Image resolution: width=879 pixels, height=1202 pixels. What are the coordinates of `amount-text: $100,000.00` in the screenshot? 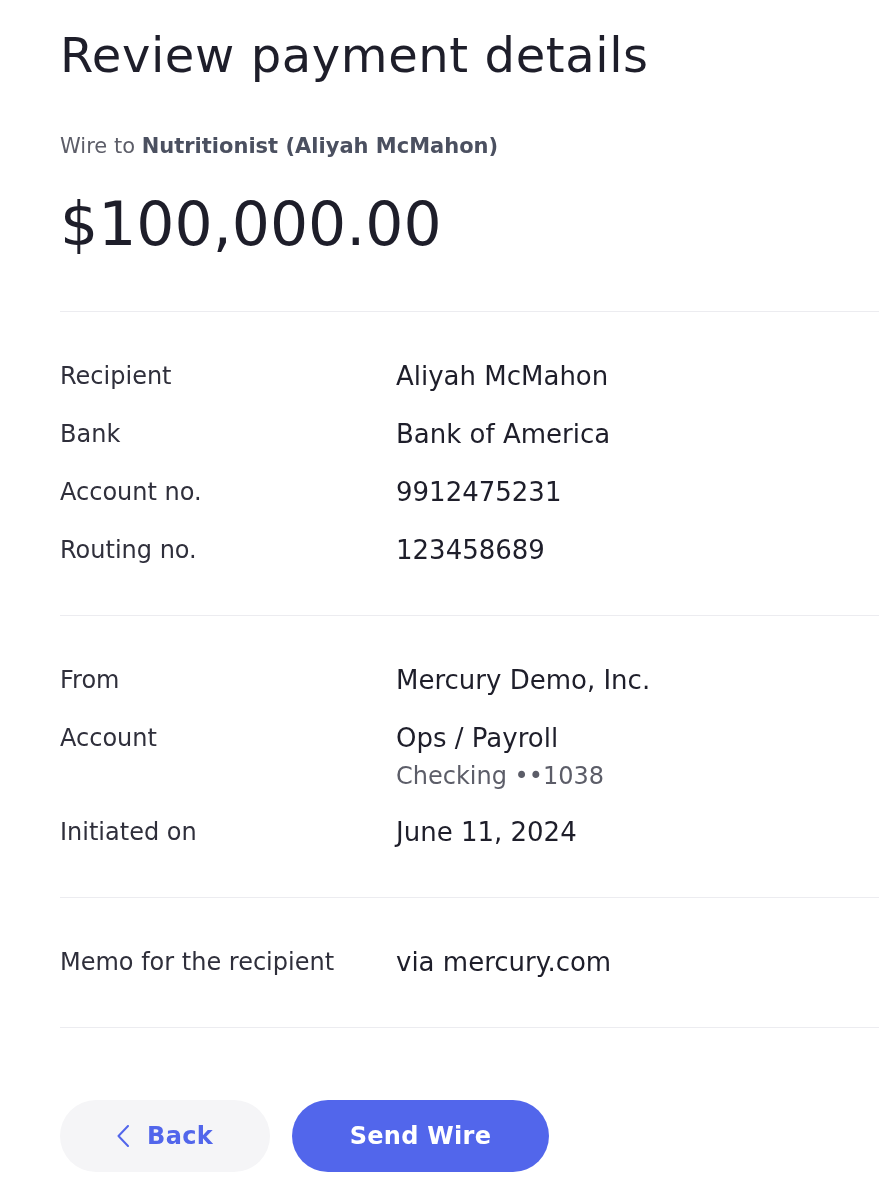 It's located at (251, 224).